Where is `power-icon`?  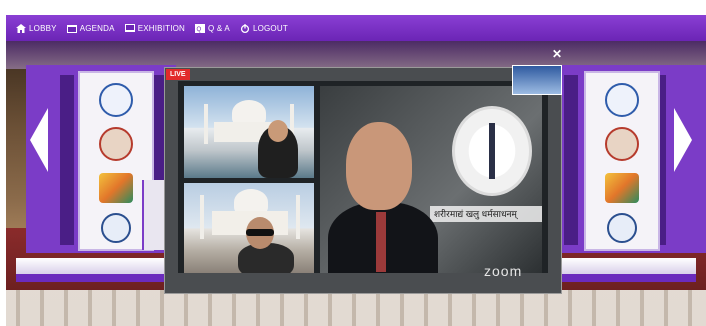 power-icon is located at coordinates (244, 28).